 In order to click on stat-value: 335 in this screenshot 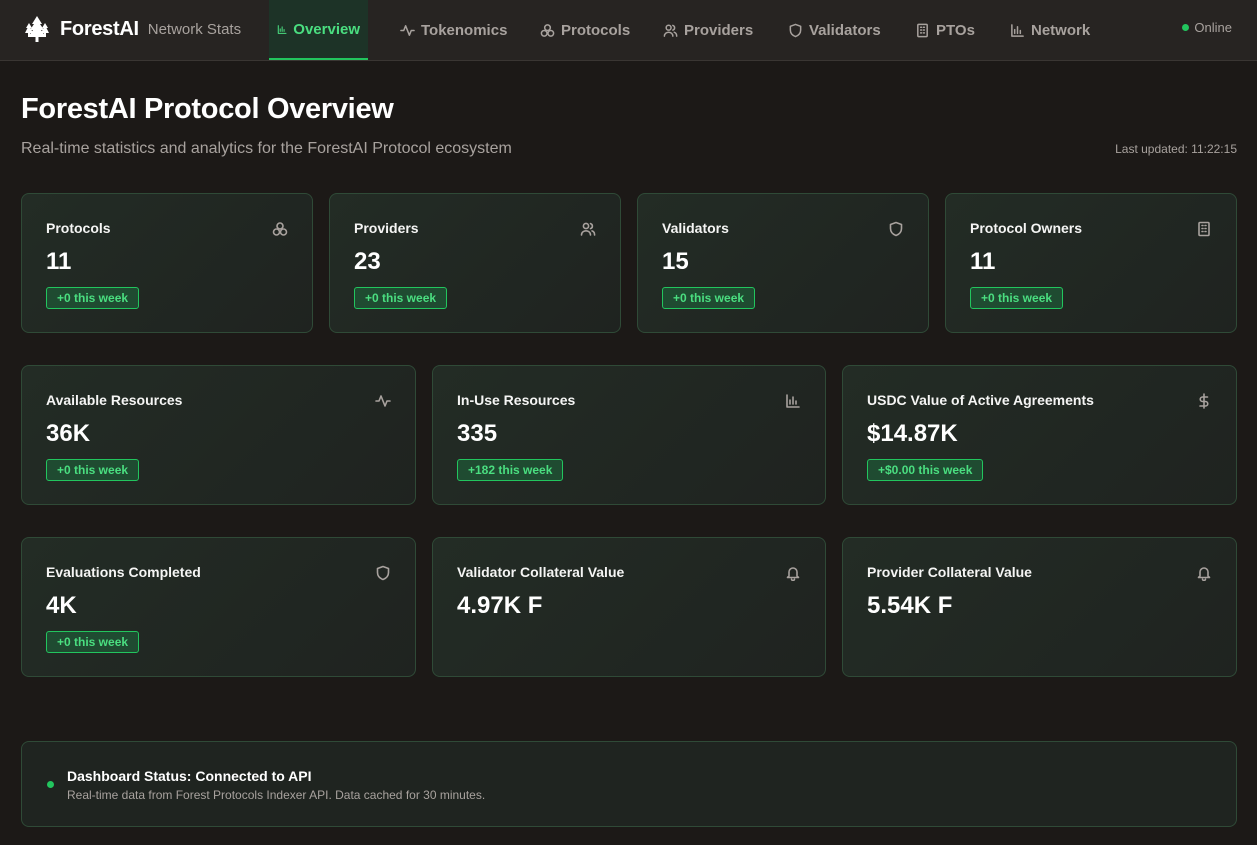, I will do `click(477, 433)`.